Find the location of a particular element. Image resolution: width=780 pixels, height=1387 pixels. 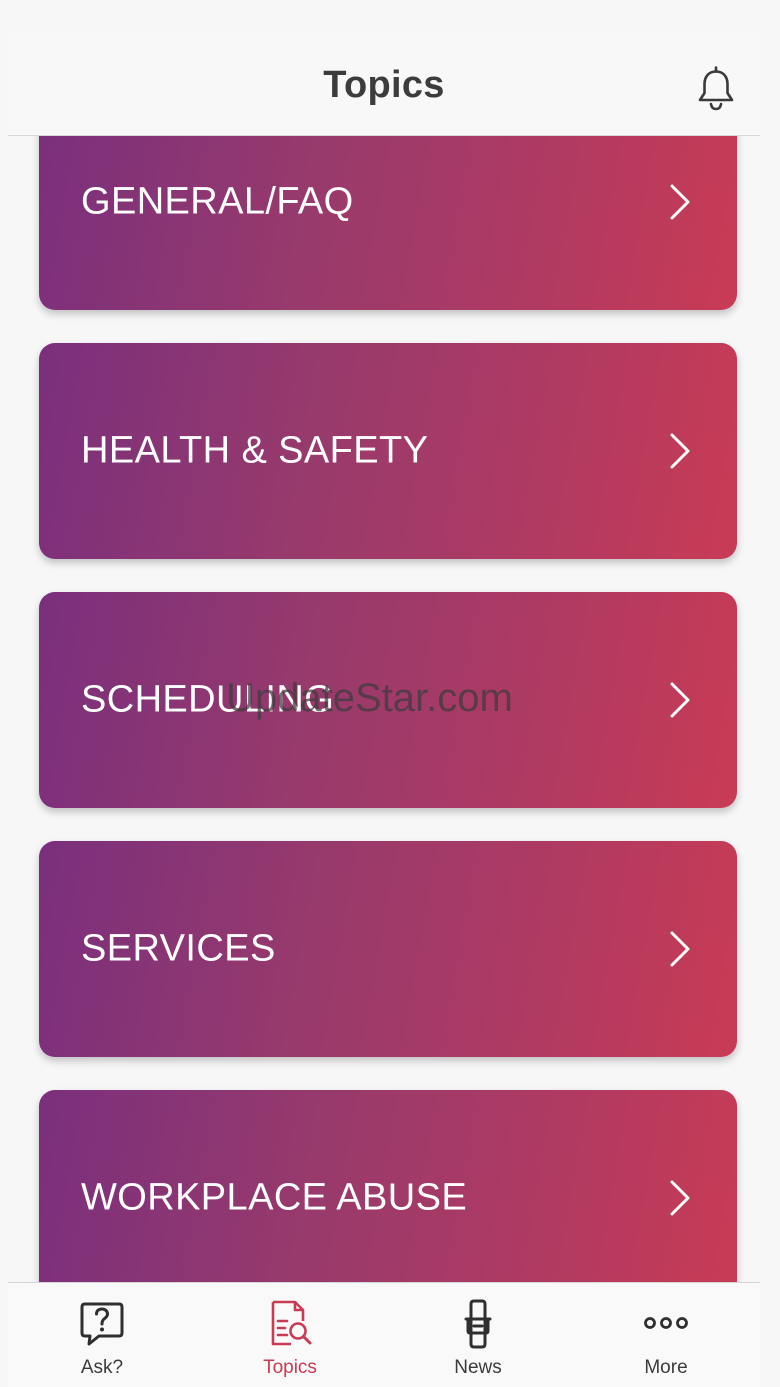

nav-item-ask: Ask? is located at coordinates (102, 1335).